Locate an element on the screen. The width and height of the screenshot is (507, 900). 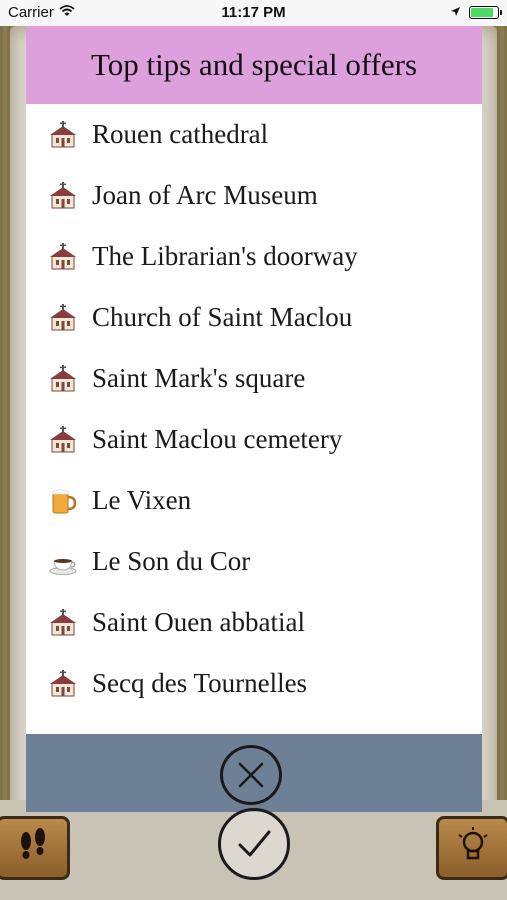
list-item-label: Saint Mark's square is located at coordinates (199, 378).